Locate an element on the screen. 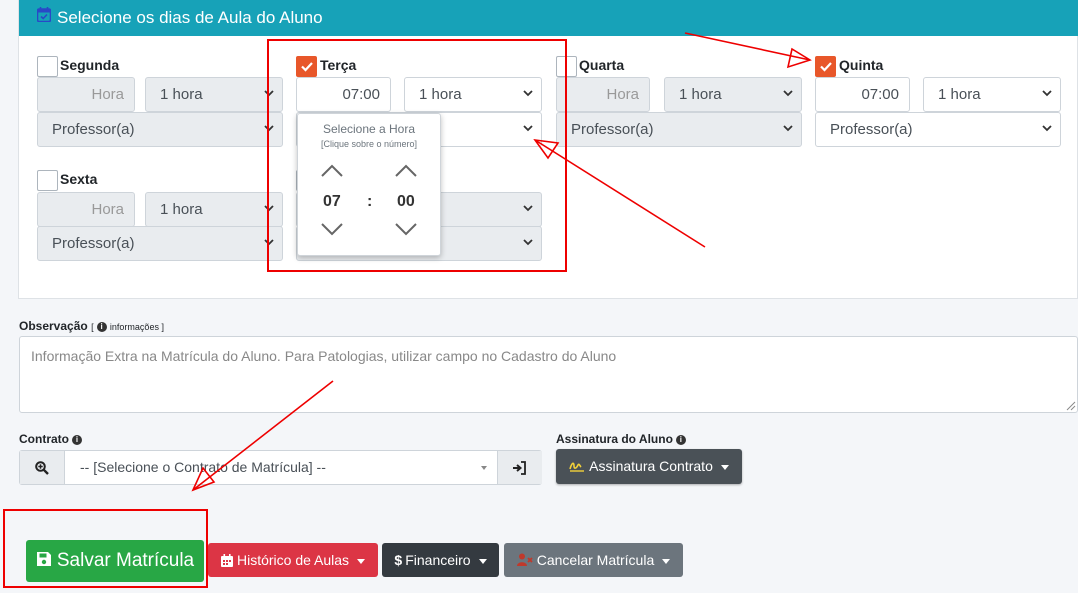  annotation-arrow-save is located at coordinates (262, 436).